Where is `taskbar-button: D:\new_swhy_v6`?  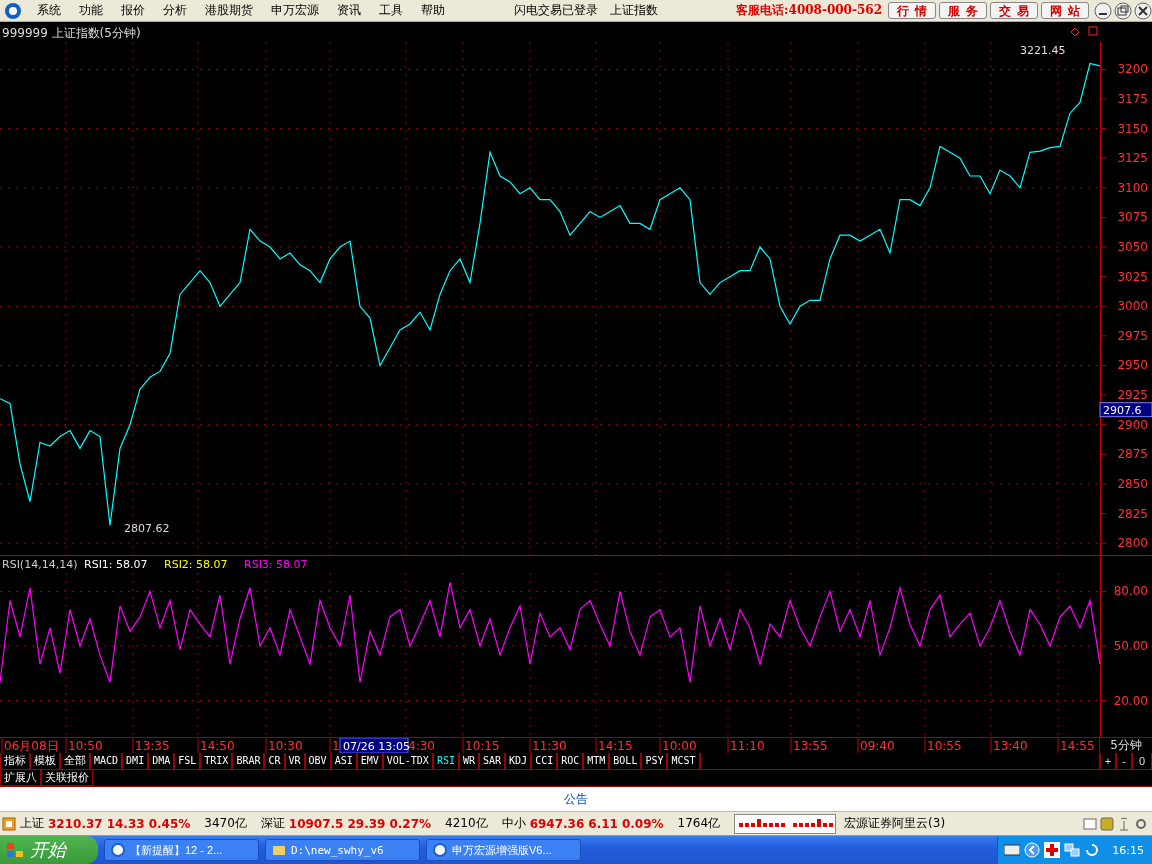
taskbar-button: D:\new_swhy_v6 is located at coordinates (342, 850).